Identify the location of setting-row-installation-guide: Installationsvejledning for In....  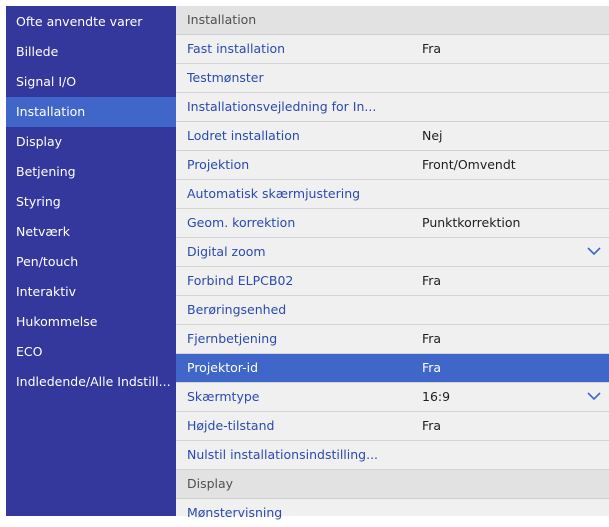
(392, 107).